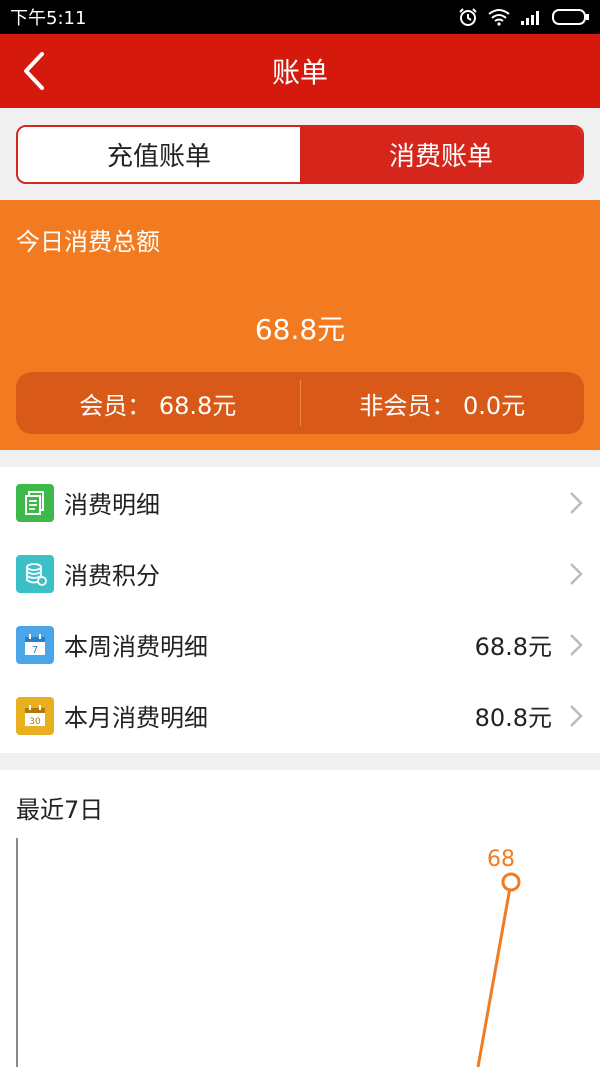  Describe the element at coordinates (35, 715) in the screenshot. I see `calendar-30-icon: 30` at that location.